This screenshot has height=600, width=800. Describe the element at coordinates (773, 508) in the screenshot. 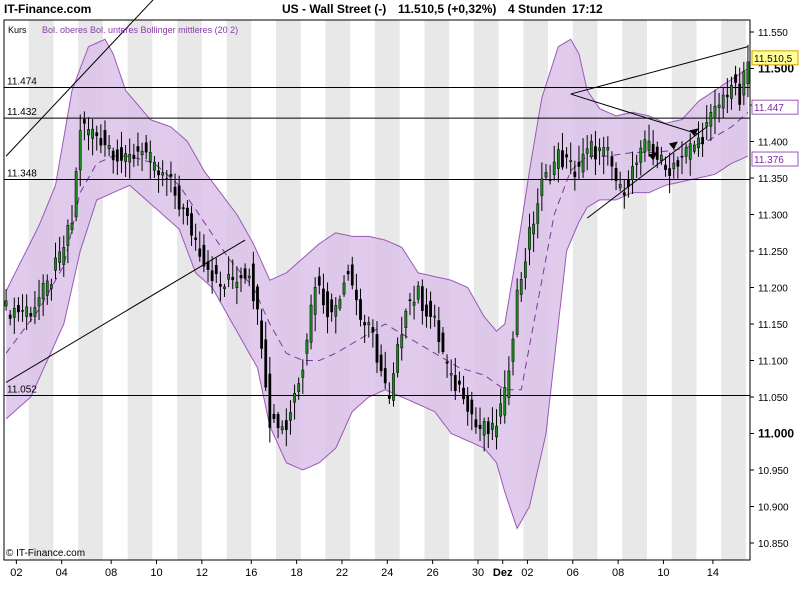

I see `y-tick-label: 10.900` at that location.